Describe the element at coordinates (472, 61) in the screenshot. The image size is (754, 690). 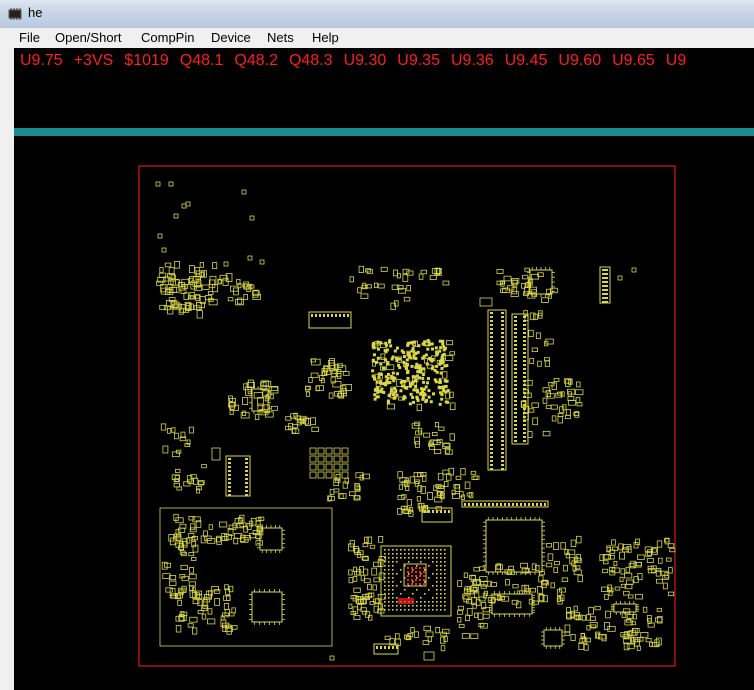
I see `net-label: U9.36` at that location.